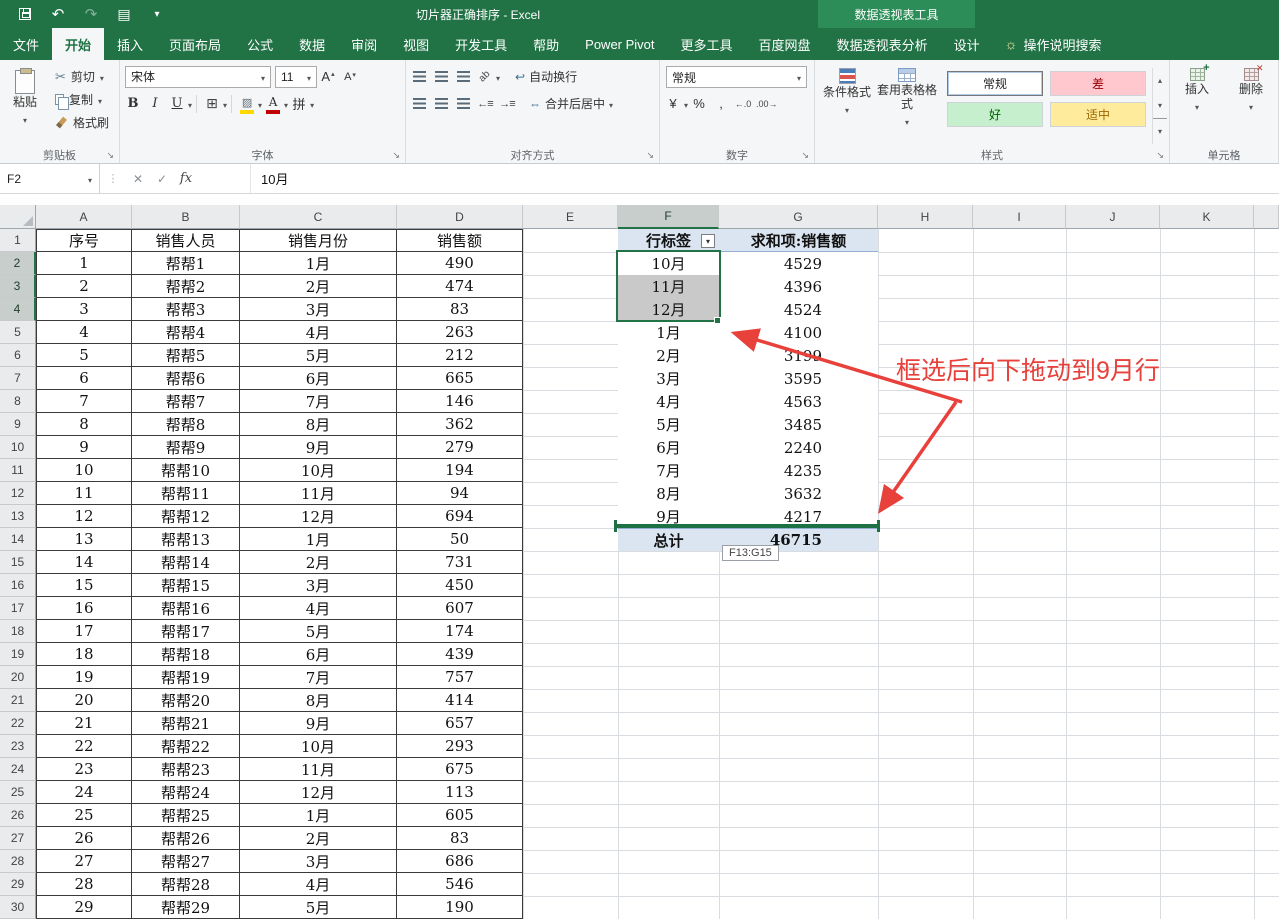 The height and width of the screenshot is (919, 1279). Describe the element at coordinates (18, 631) in the screenshot. I see `row-header-18: 18` at that location.